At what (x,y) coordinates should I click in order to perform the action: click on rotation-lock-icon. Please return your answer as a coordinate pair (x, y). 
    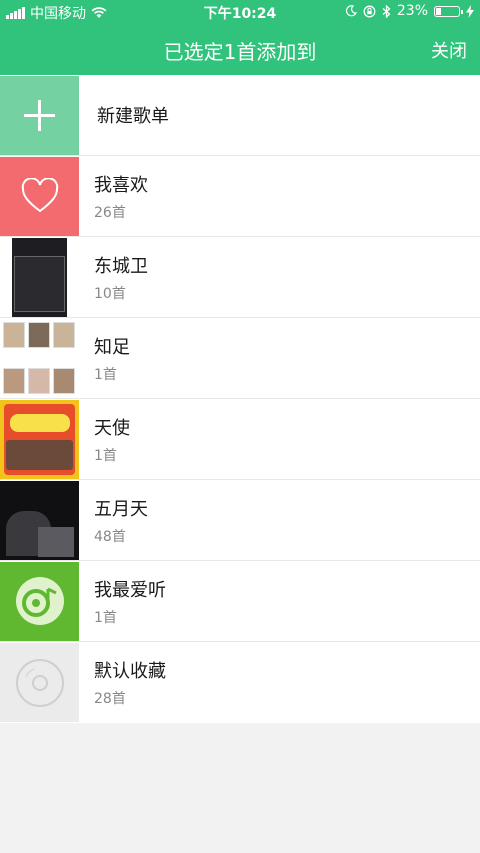
    Looking at the image, I should click on (369, 11).